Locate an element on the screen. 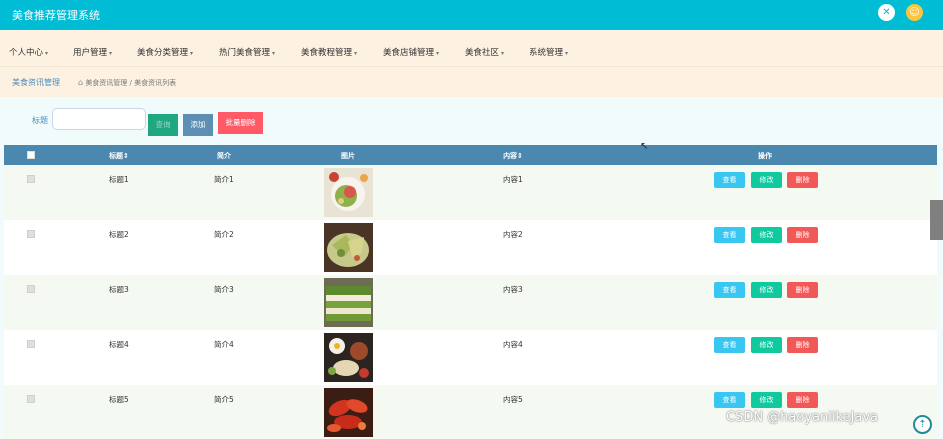 The height and width of the screenshot is (439, 943). fullscreen-icon: ✕ is located at coordinates (886, 12).